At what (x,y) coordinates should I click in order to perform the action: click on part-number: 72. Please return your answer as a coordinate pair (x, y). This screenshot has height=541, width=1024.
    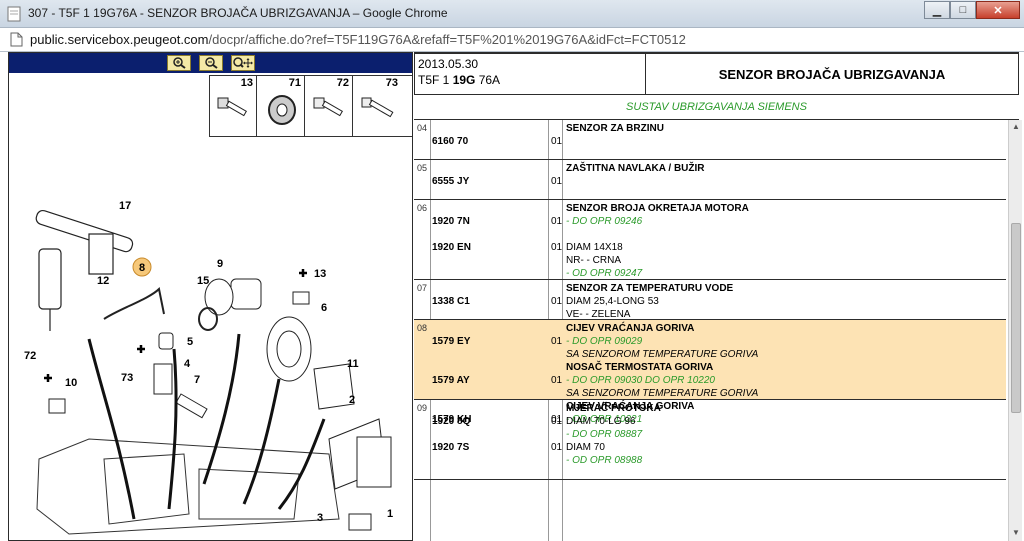
    Looking at the image, I should click on (342, 83).